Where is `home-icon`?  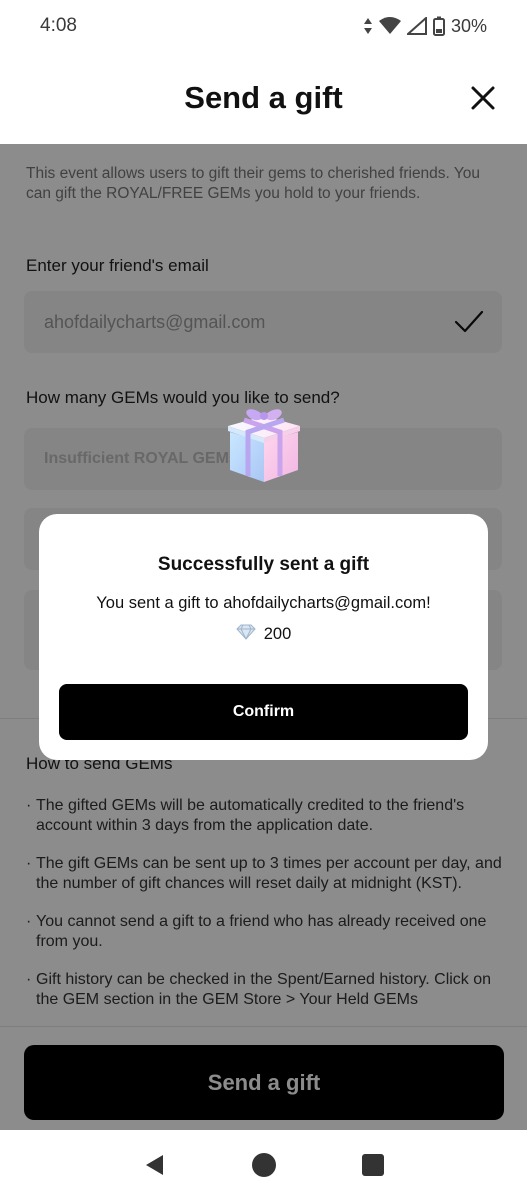 home-icon is located at coordinates (263, 1165).